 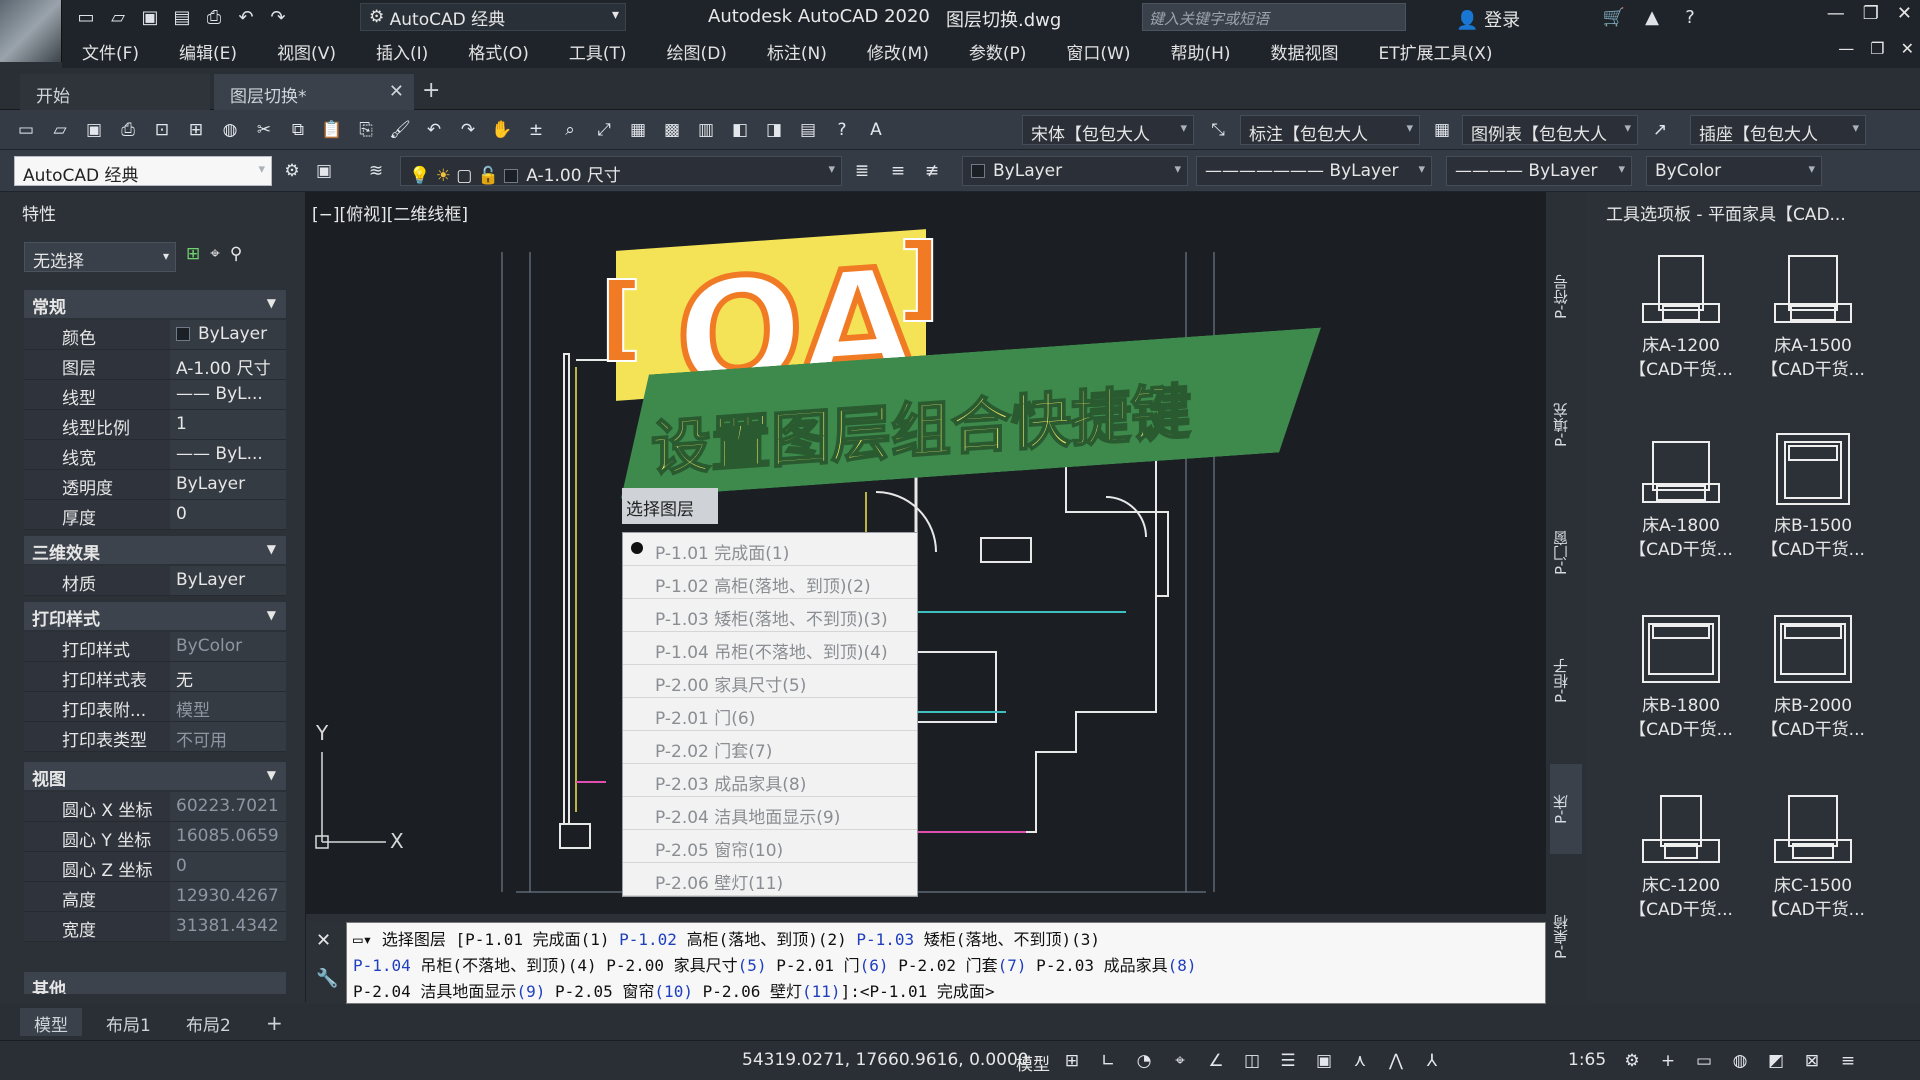 What do you see at coordinates (1432, 1061) in the screenshot?
I see `annotation-scale-icon: ⅄` at bounding box center [1432, 1061].